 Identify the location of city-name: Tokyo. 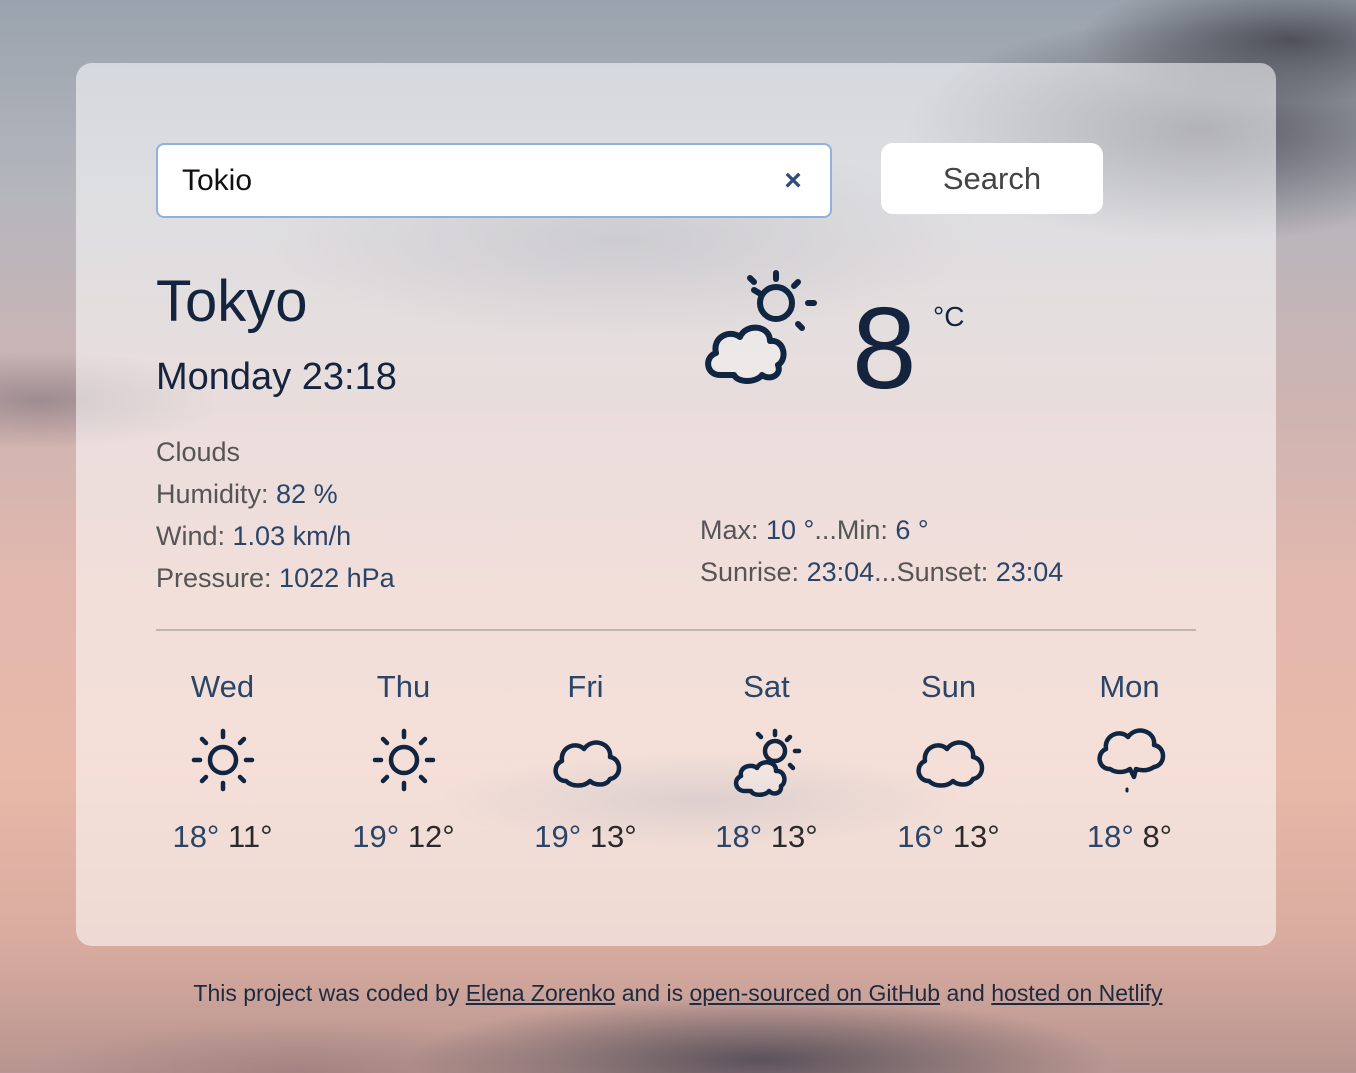
(232, 301).